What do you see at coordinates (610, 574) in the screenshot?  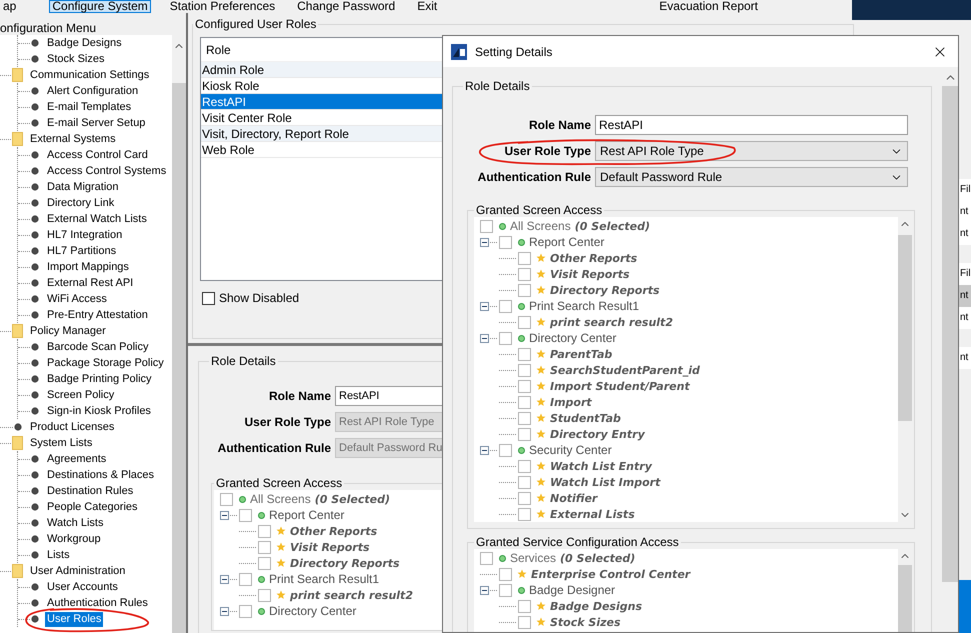 I see `tree-item: Enterprise Control Center` at bounding box center [610, 574].